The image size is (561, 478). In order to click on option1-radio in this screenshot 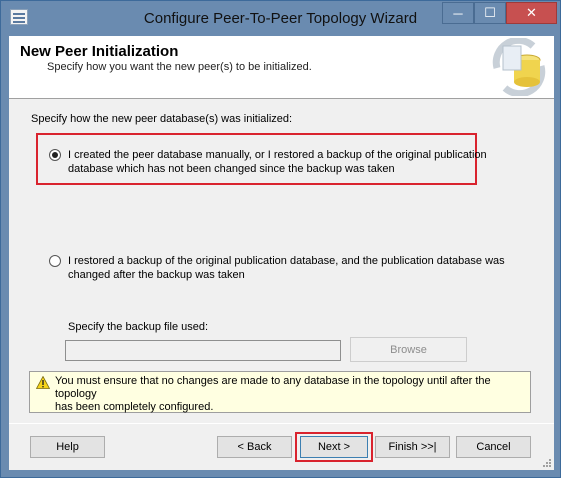, I will do `click(55, 155)`.